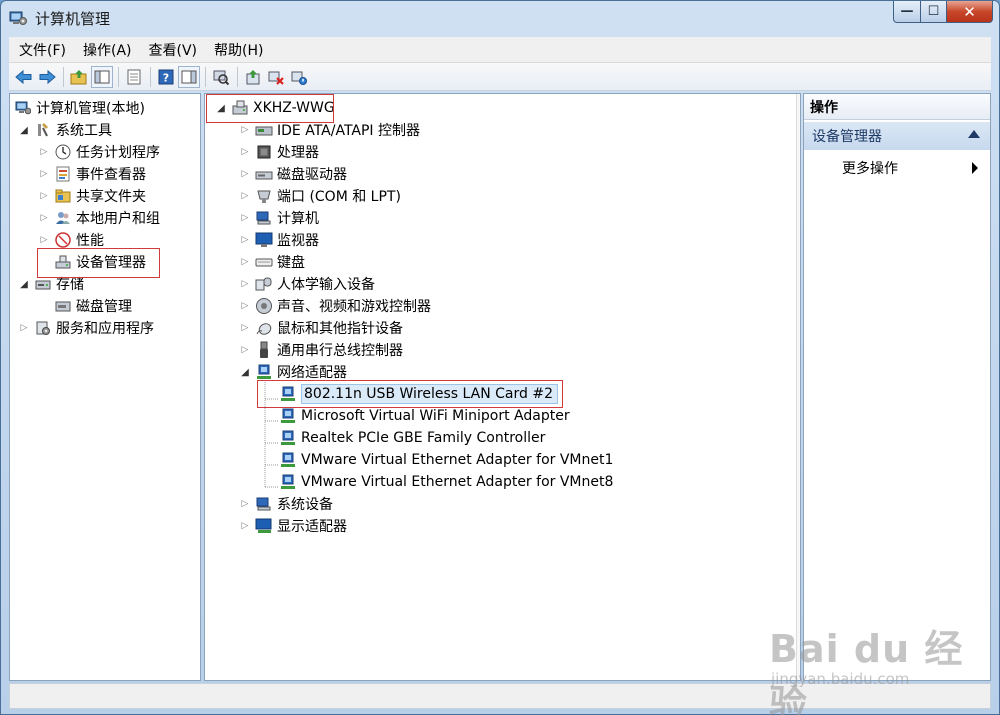 This screenshot has height=715, width=1000. Describe the element at coordinates (92, 174) in the screenshot. I see `tree-node-event-viewer: ▷ 事件查看器` at that location.